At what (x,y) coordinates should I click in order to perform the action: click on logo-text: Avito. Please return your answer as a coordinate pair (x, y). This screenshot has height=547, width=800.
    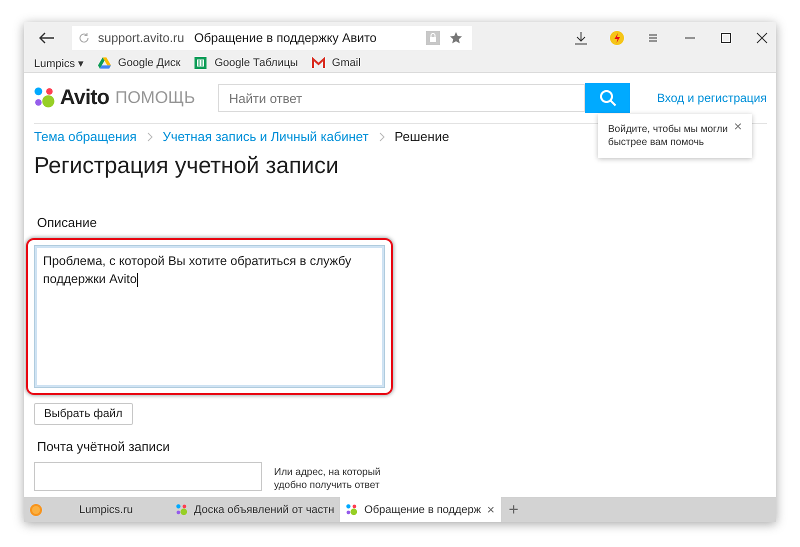
    Looking at the image, I should click on (85, 98).